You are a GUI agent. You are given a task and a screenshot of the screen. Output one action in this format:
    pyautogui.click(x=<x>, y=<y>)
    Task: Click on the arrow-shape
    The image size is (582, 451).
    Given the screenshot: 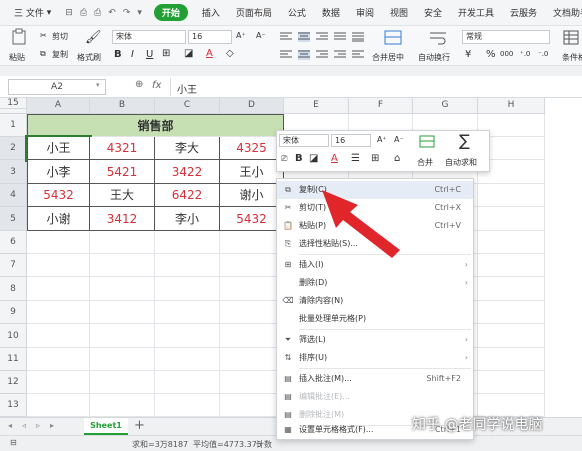 What is the action you would take?
    pyautogui.click(x=361, y=224)
    